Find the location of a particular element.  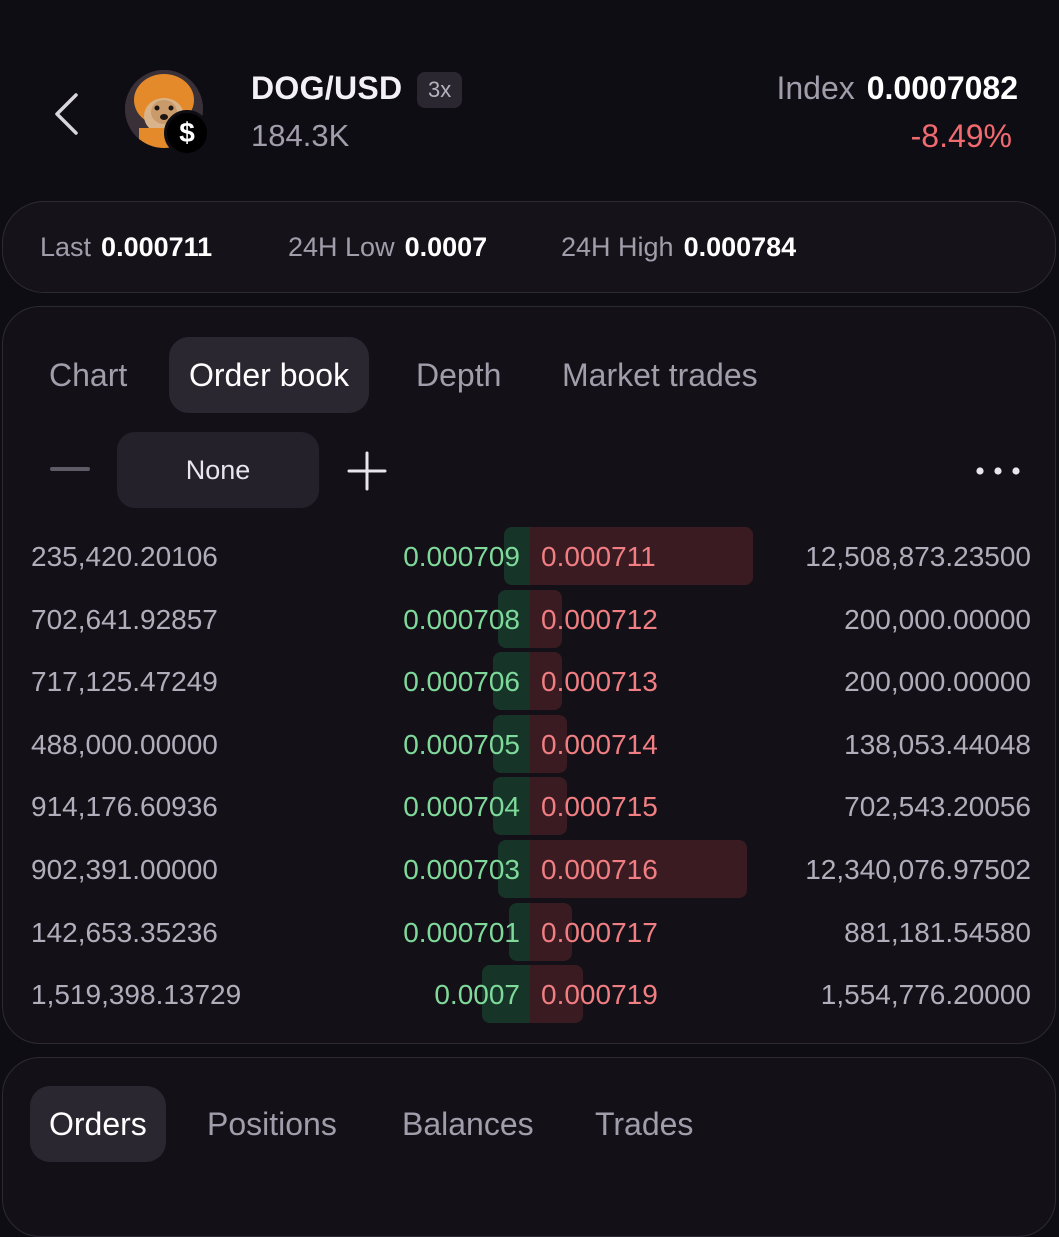

high-24h-stat: 24H High 0.000784 is located at coordinates (678, 247).